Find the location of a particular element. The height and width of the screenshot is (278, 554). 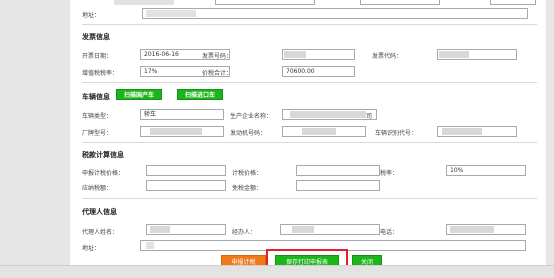

invoice-no-label: 发票号码： is located at coordinates (217, 56).